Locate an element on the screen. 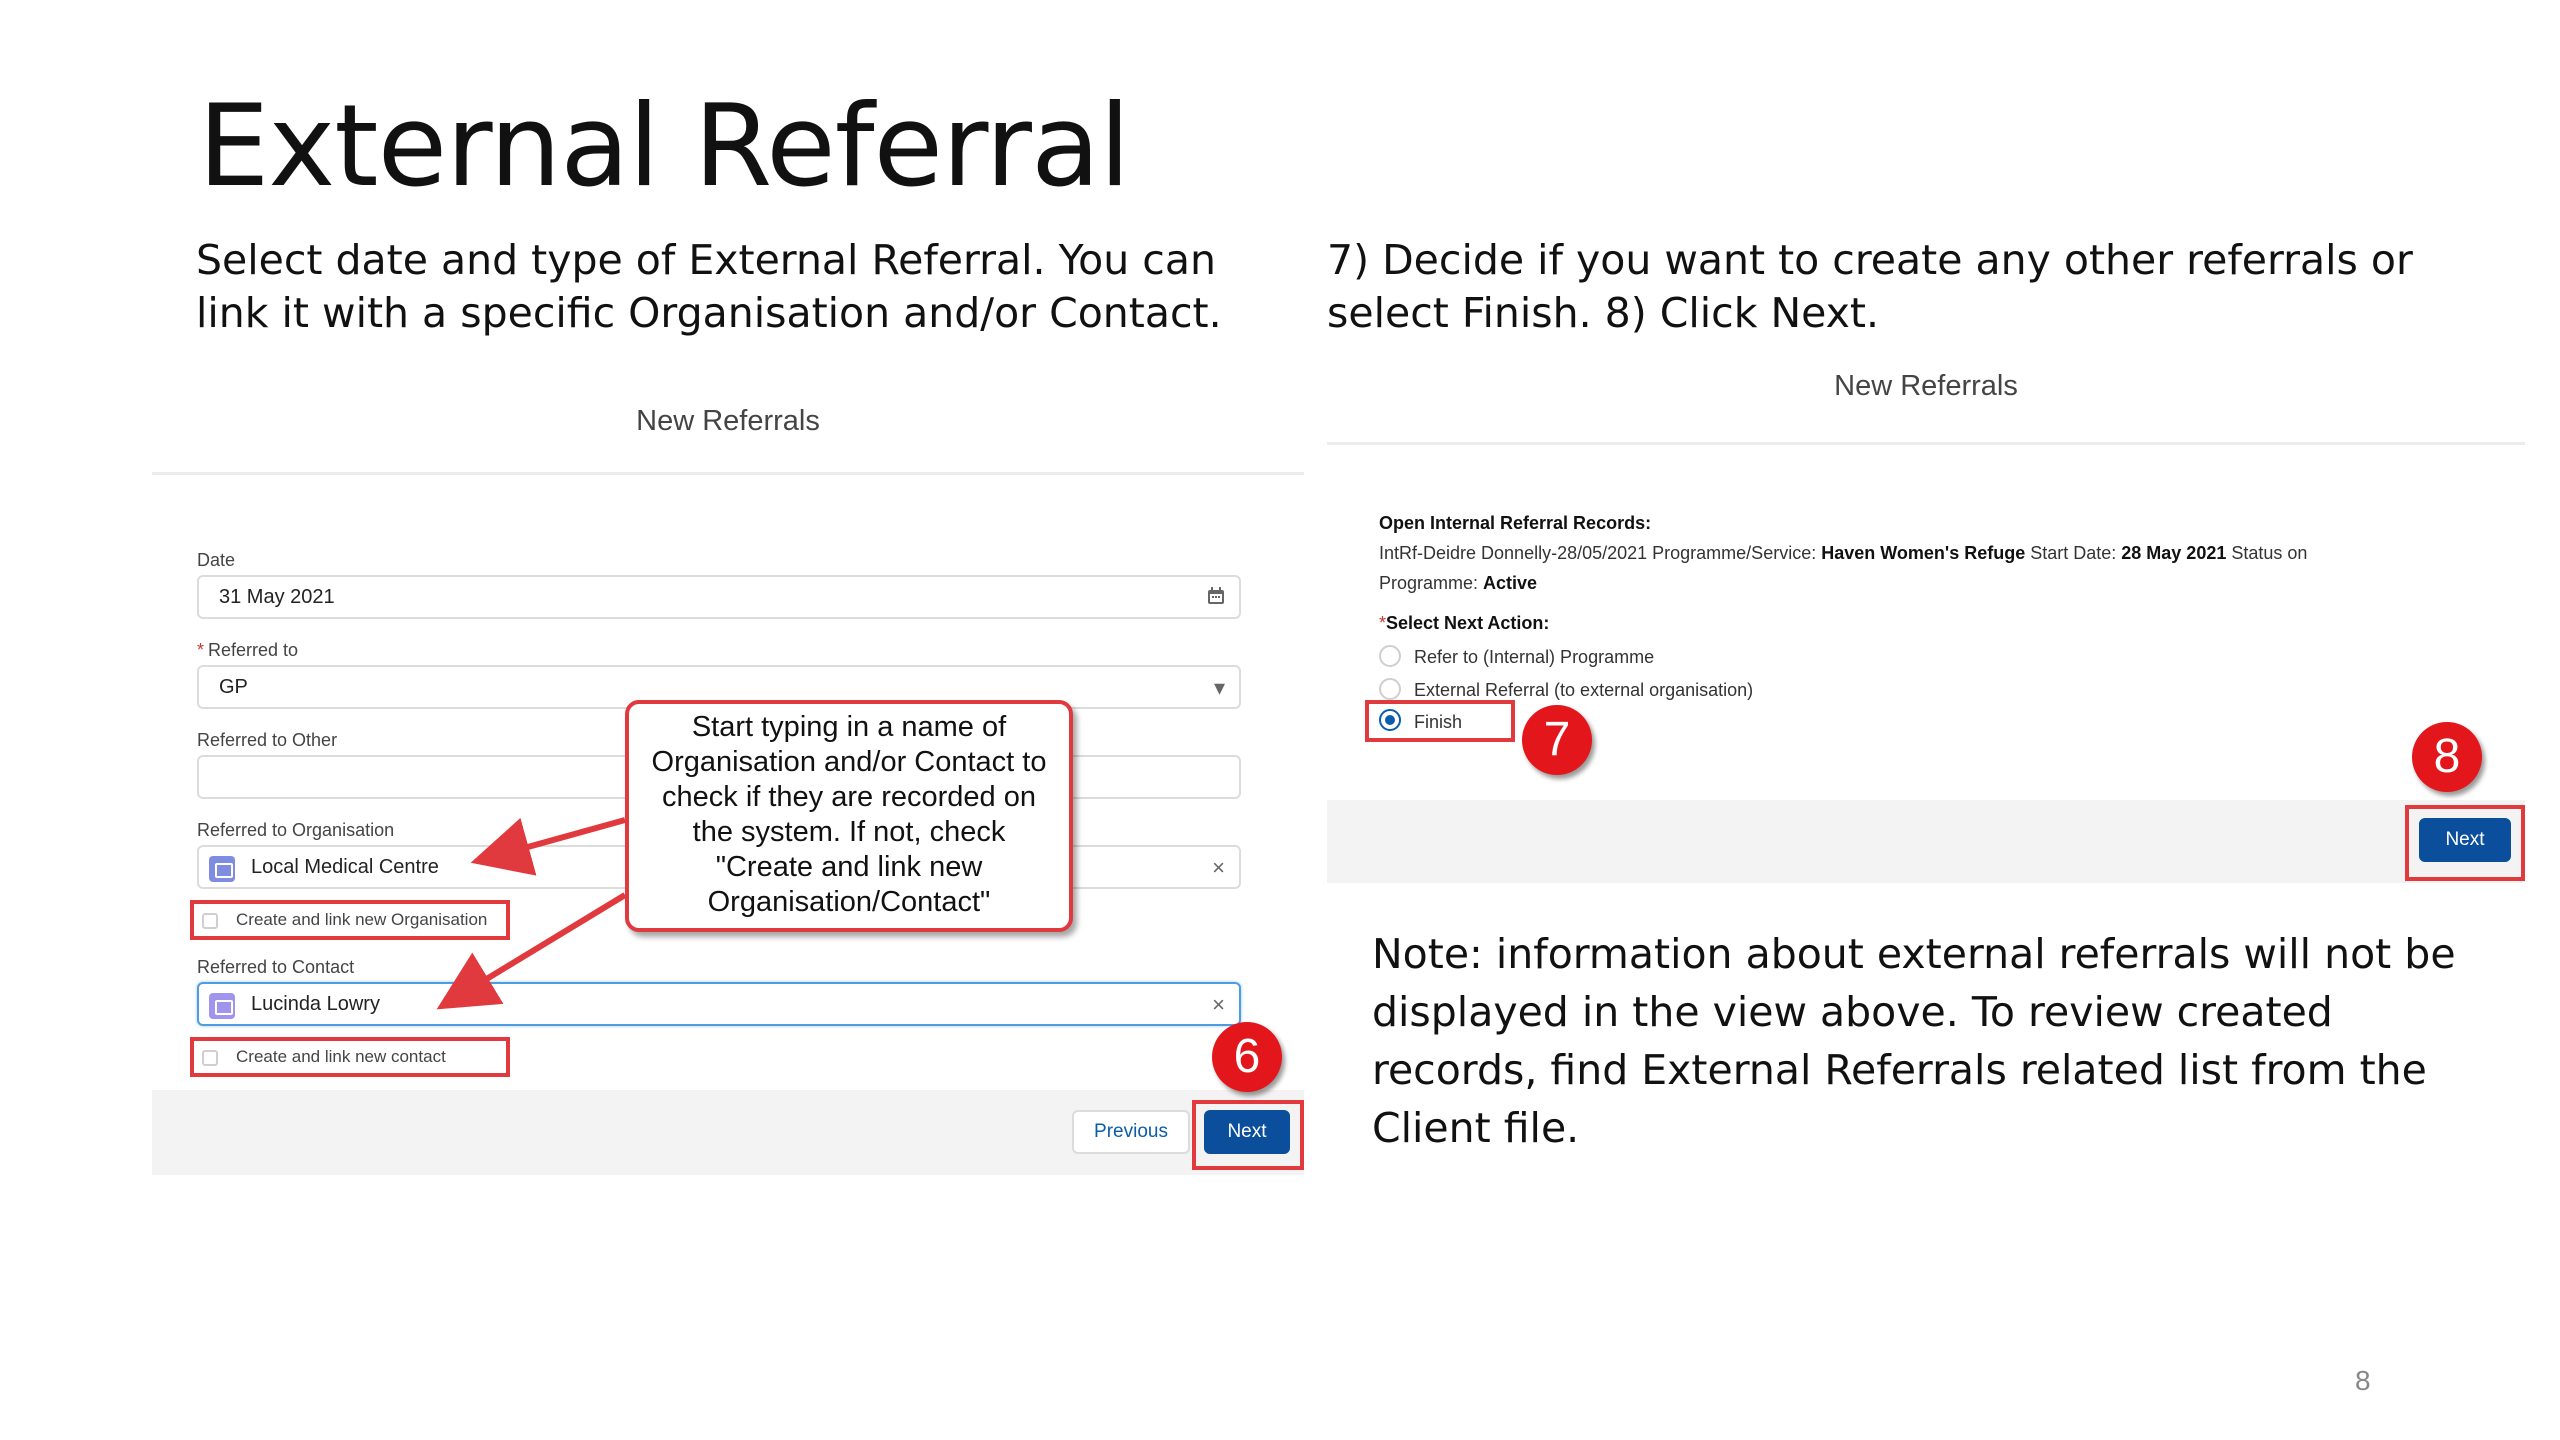 The height and width of the screenshot is (1440, 2560). page-number: 8 is located at coordinates (2363, 1380).